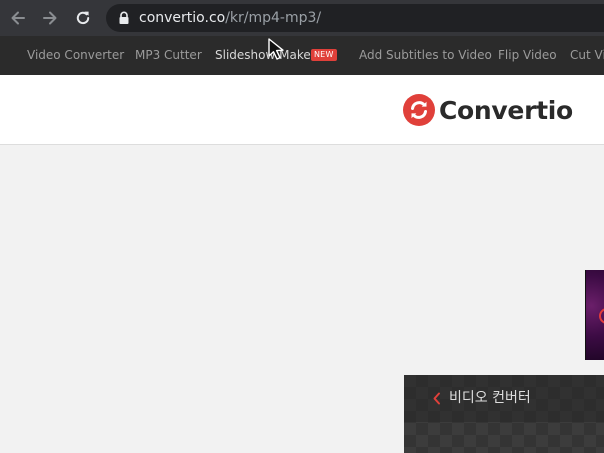 This screenshot has width=604, height=453. What do you see at coordinates (182, 18) in the screenshot?
I see `url-host: convertio.co` at bounding box center [182, 18].